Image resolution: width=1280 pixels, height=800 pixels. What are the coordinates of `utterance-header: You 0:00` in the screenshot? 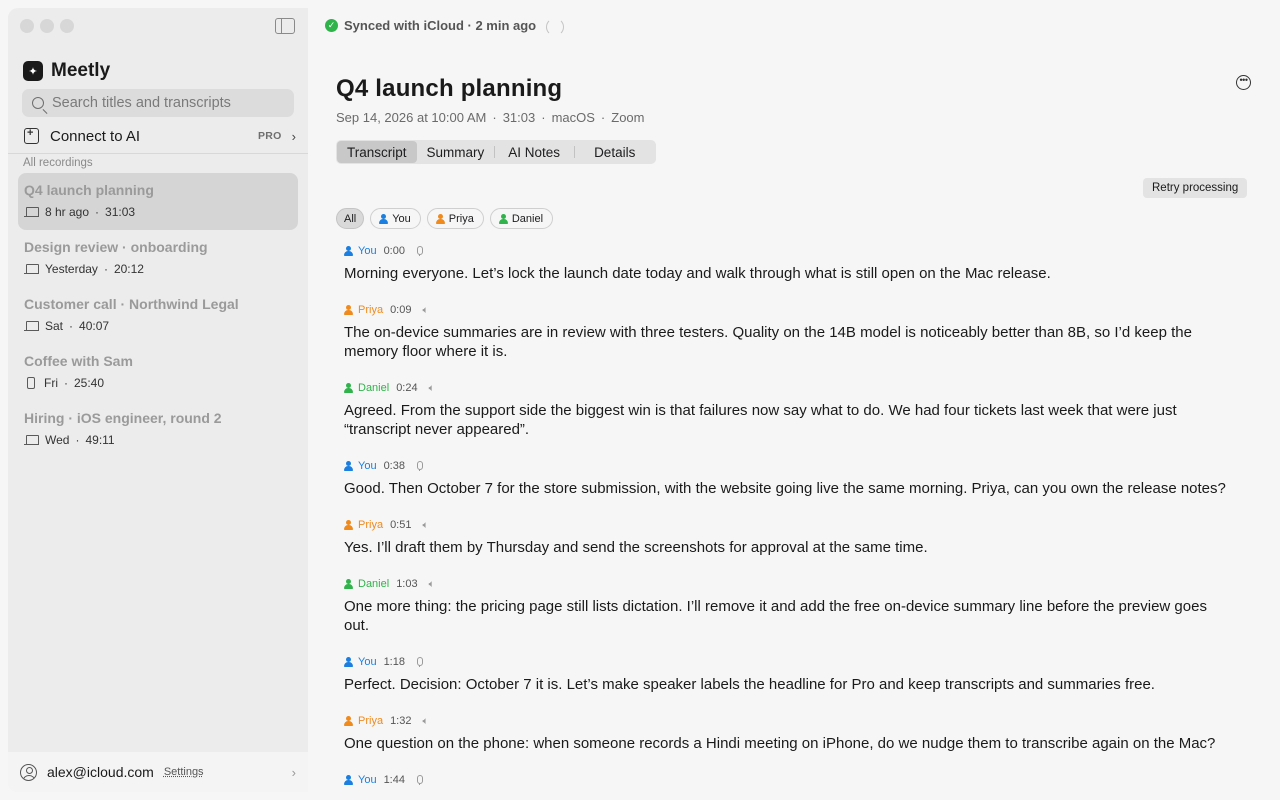 It's located at (789, 251).